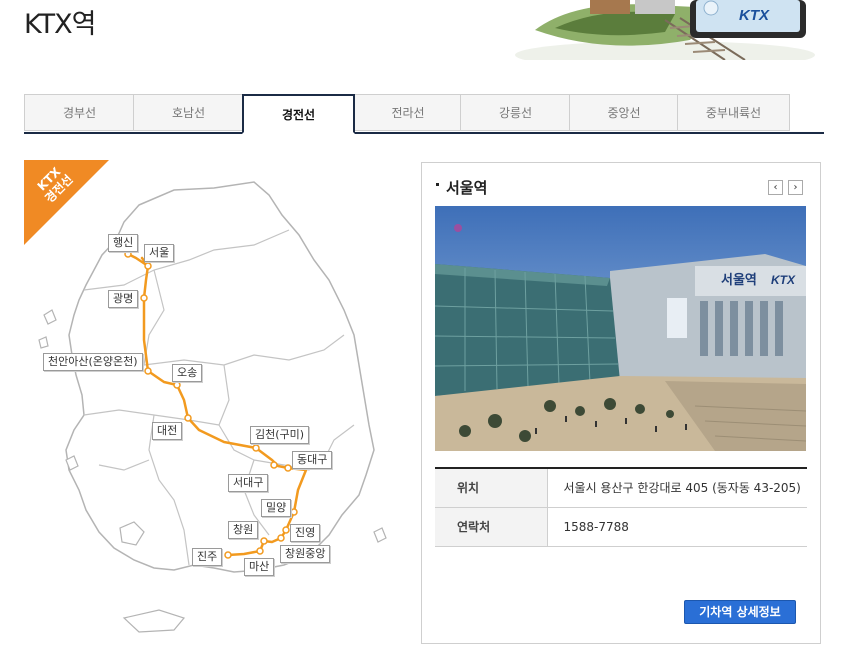 The height and width of the screenshot is (657, 844). I want to click on header-banner-illustration: KTX, so click(665, 34).